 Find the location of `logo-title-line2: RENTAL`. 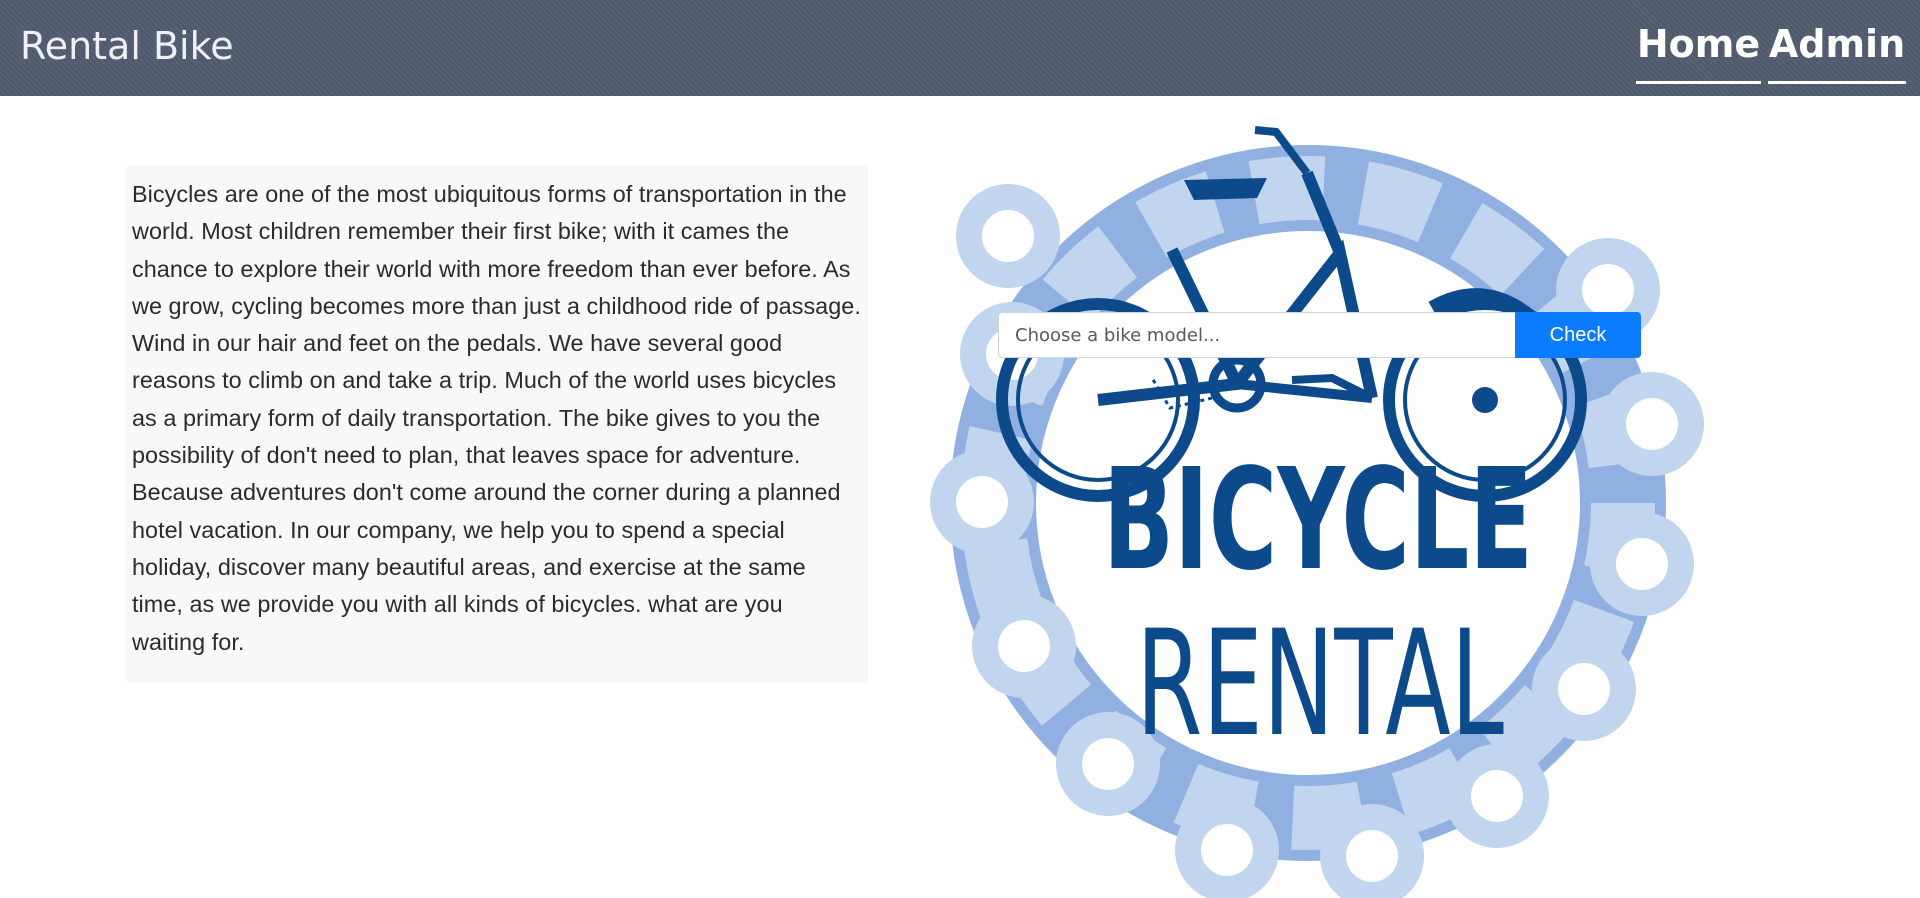

logo-title-line2: RENTAL is located at coordinates (1320, 684).